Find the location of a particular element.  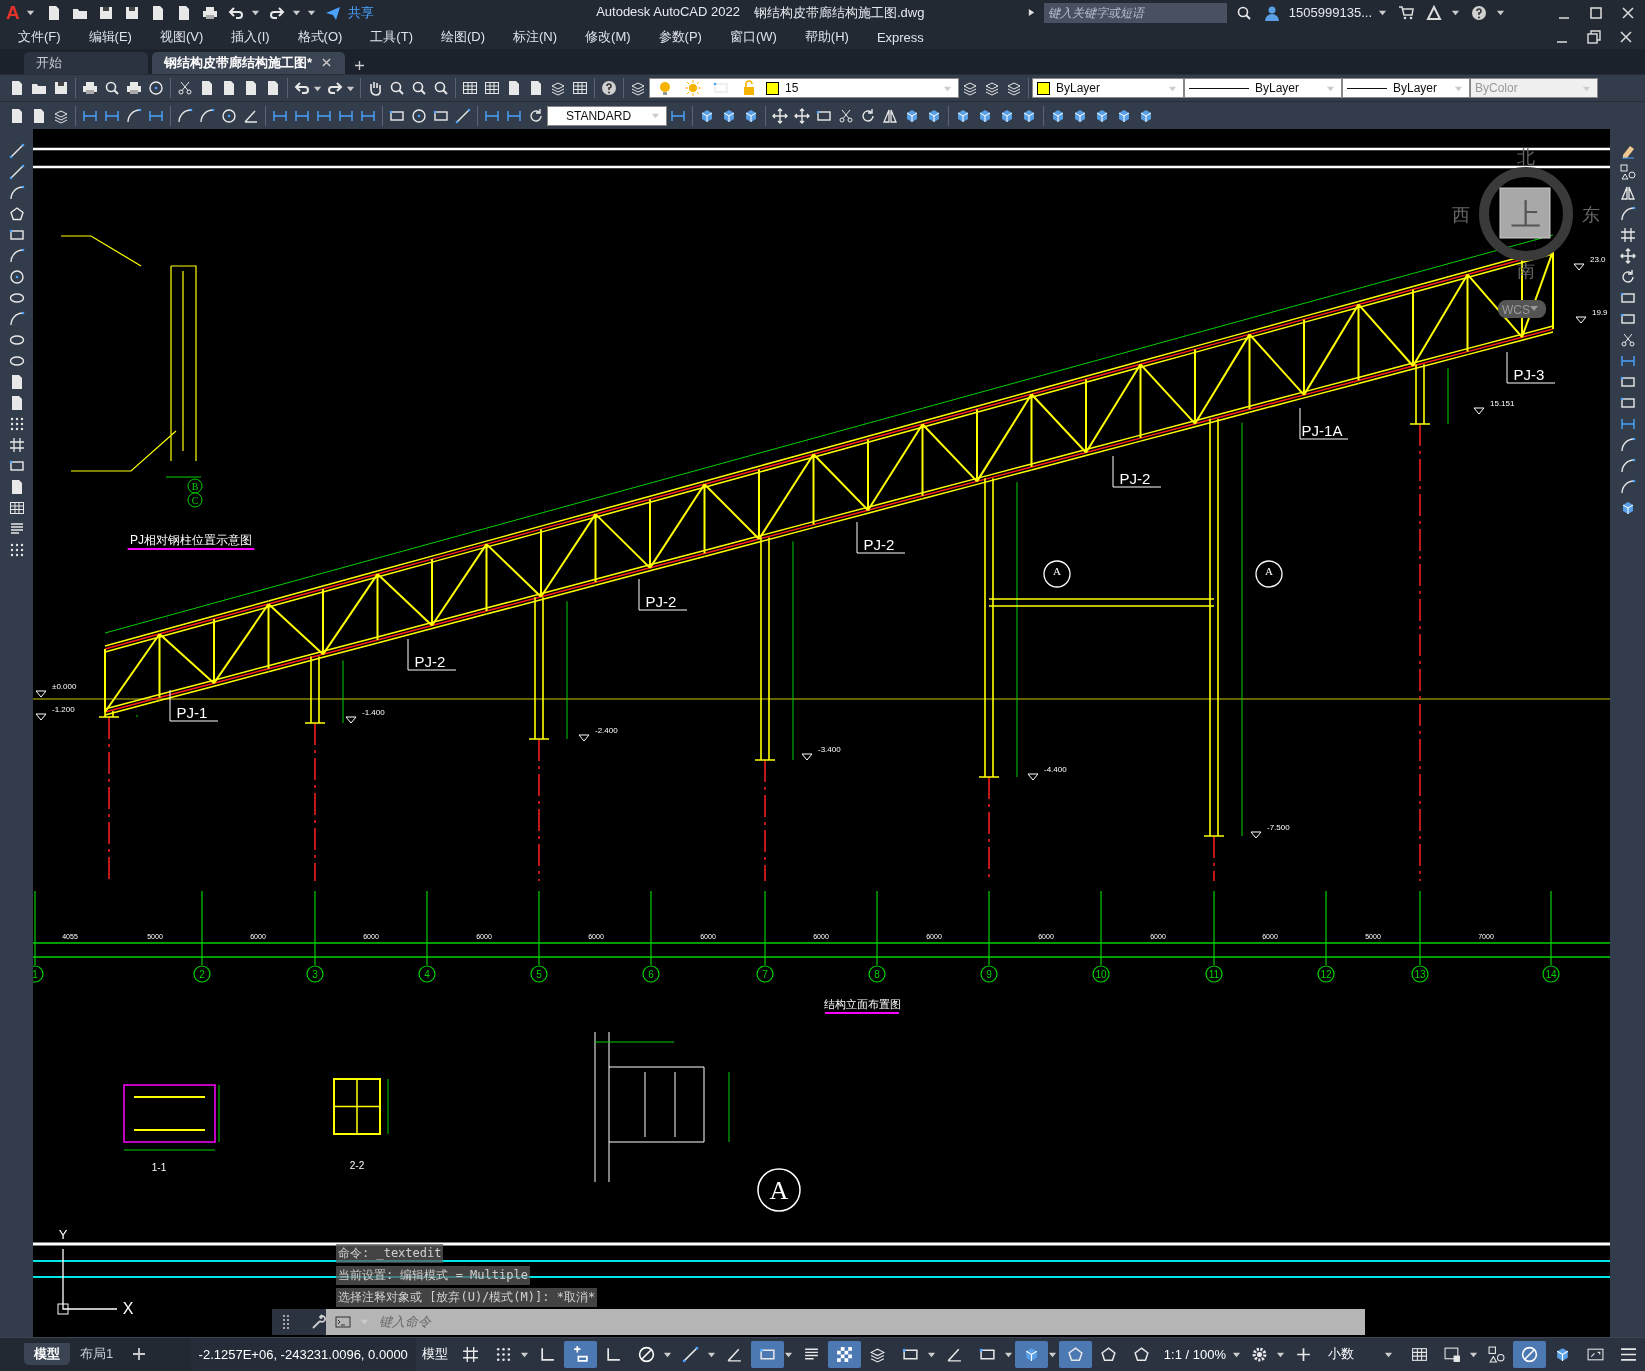

annotation-scale-button: 1:1 / 100% is located at coordinates (1194, 1354).